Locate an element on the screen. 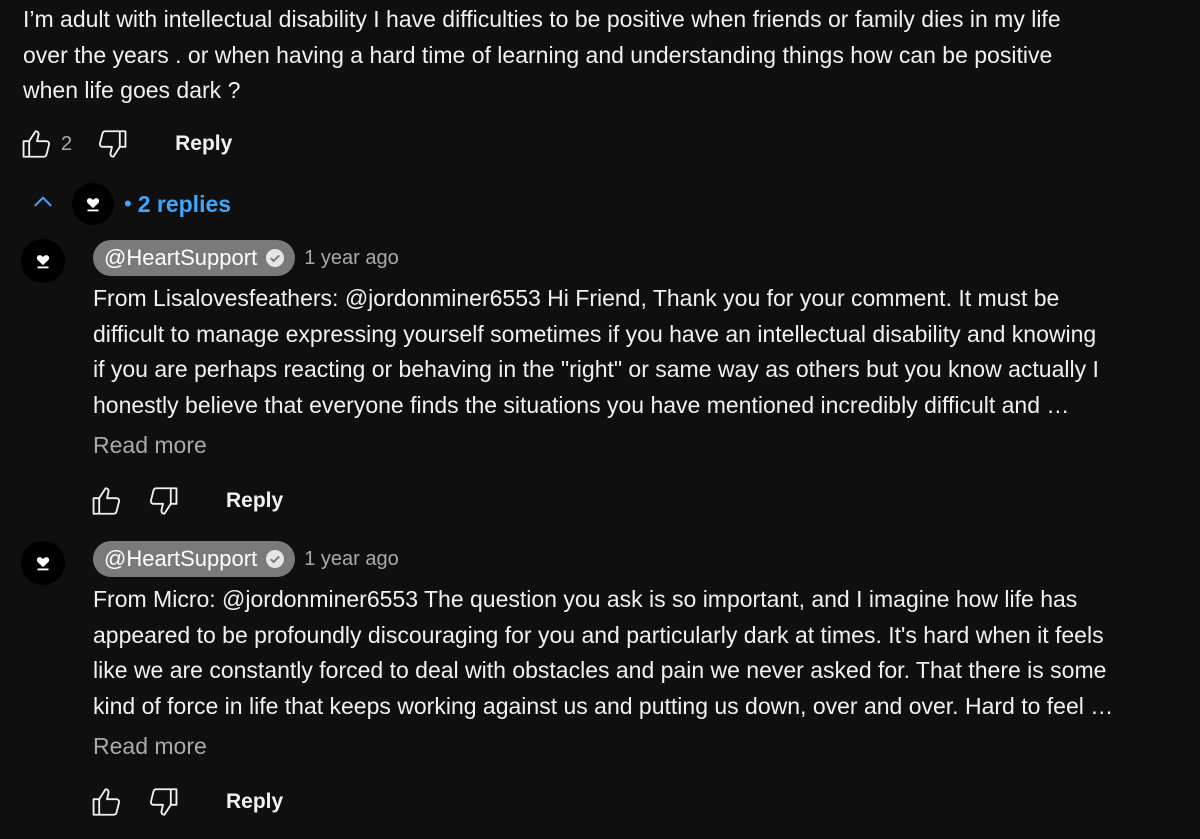  replies-count-label: 2 replies is located at coordinates (184, 203).